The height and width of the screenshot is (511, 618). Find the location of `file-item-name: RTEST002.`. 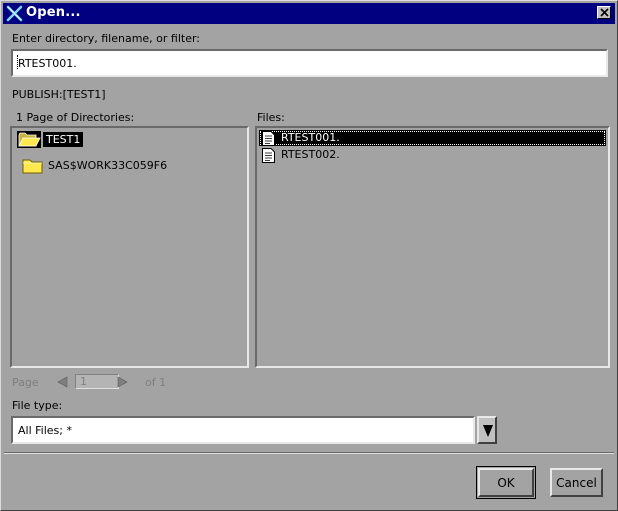

file-item-name: RTEST002. is located at coordinates (310, 154).